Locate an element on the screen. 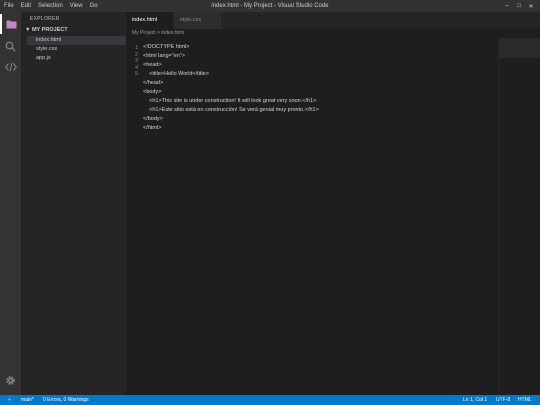 This screenshot has height=405, width=540. menu-bar: File Edit Selection View Go is located at coordinates (52, 6).